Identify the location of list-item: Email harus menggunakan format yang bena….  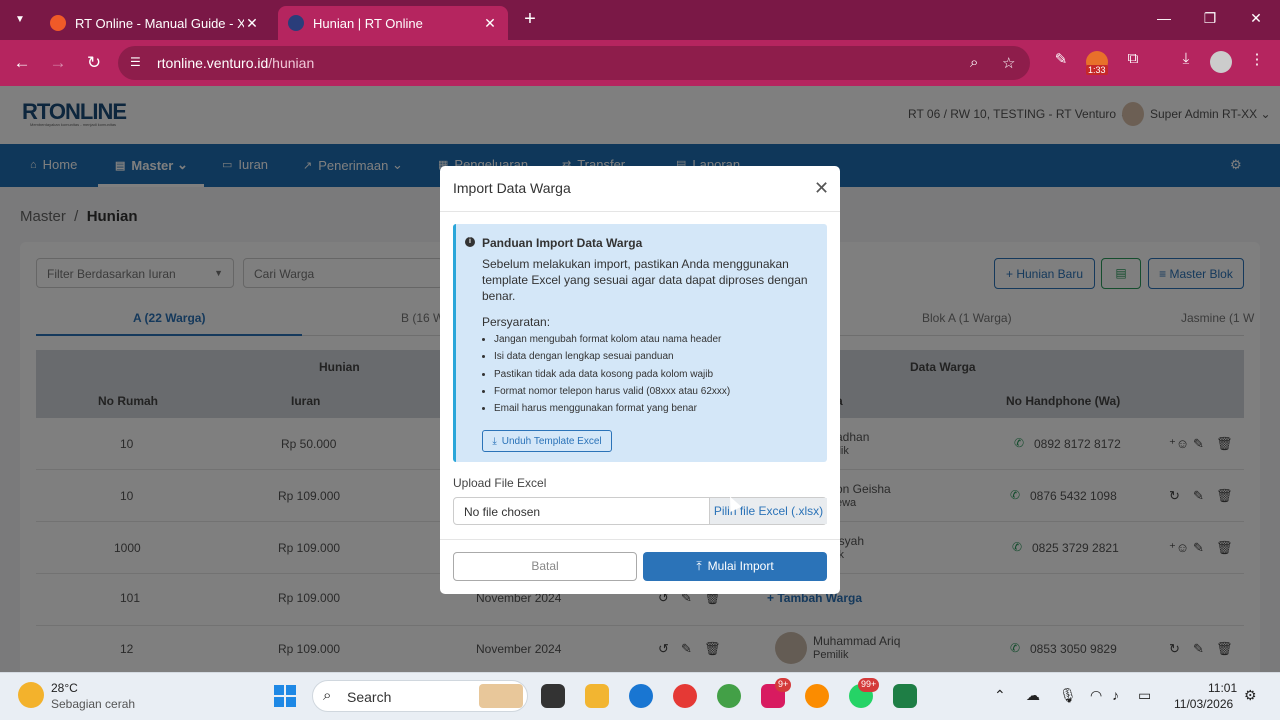
(654, 411).